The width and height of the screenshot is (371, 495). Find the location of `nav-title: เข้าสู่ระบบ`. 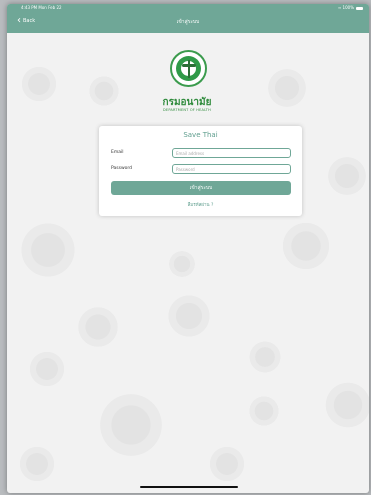

nav-title: เข้าสู่ระบบ is located at coordinates (188, 22).